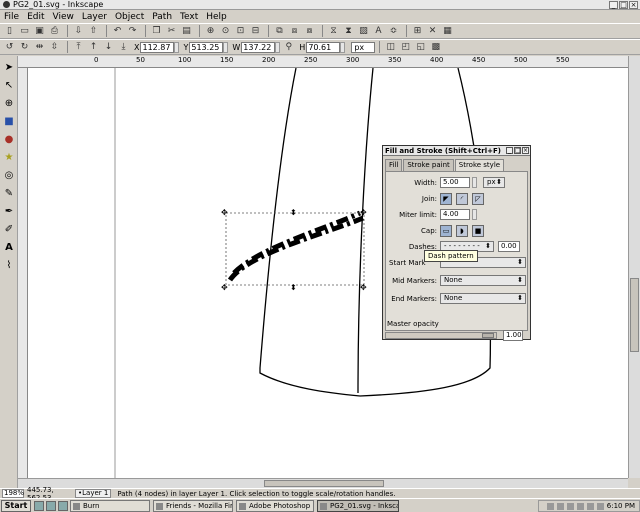 This screenshot has width=640, height=512. Describe the element at coordinates (363, 31) in the screenshot. I see `fill-stroke-icon: ▨` at that location.